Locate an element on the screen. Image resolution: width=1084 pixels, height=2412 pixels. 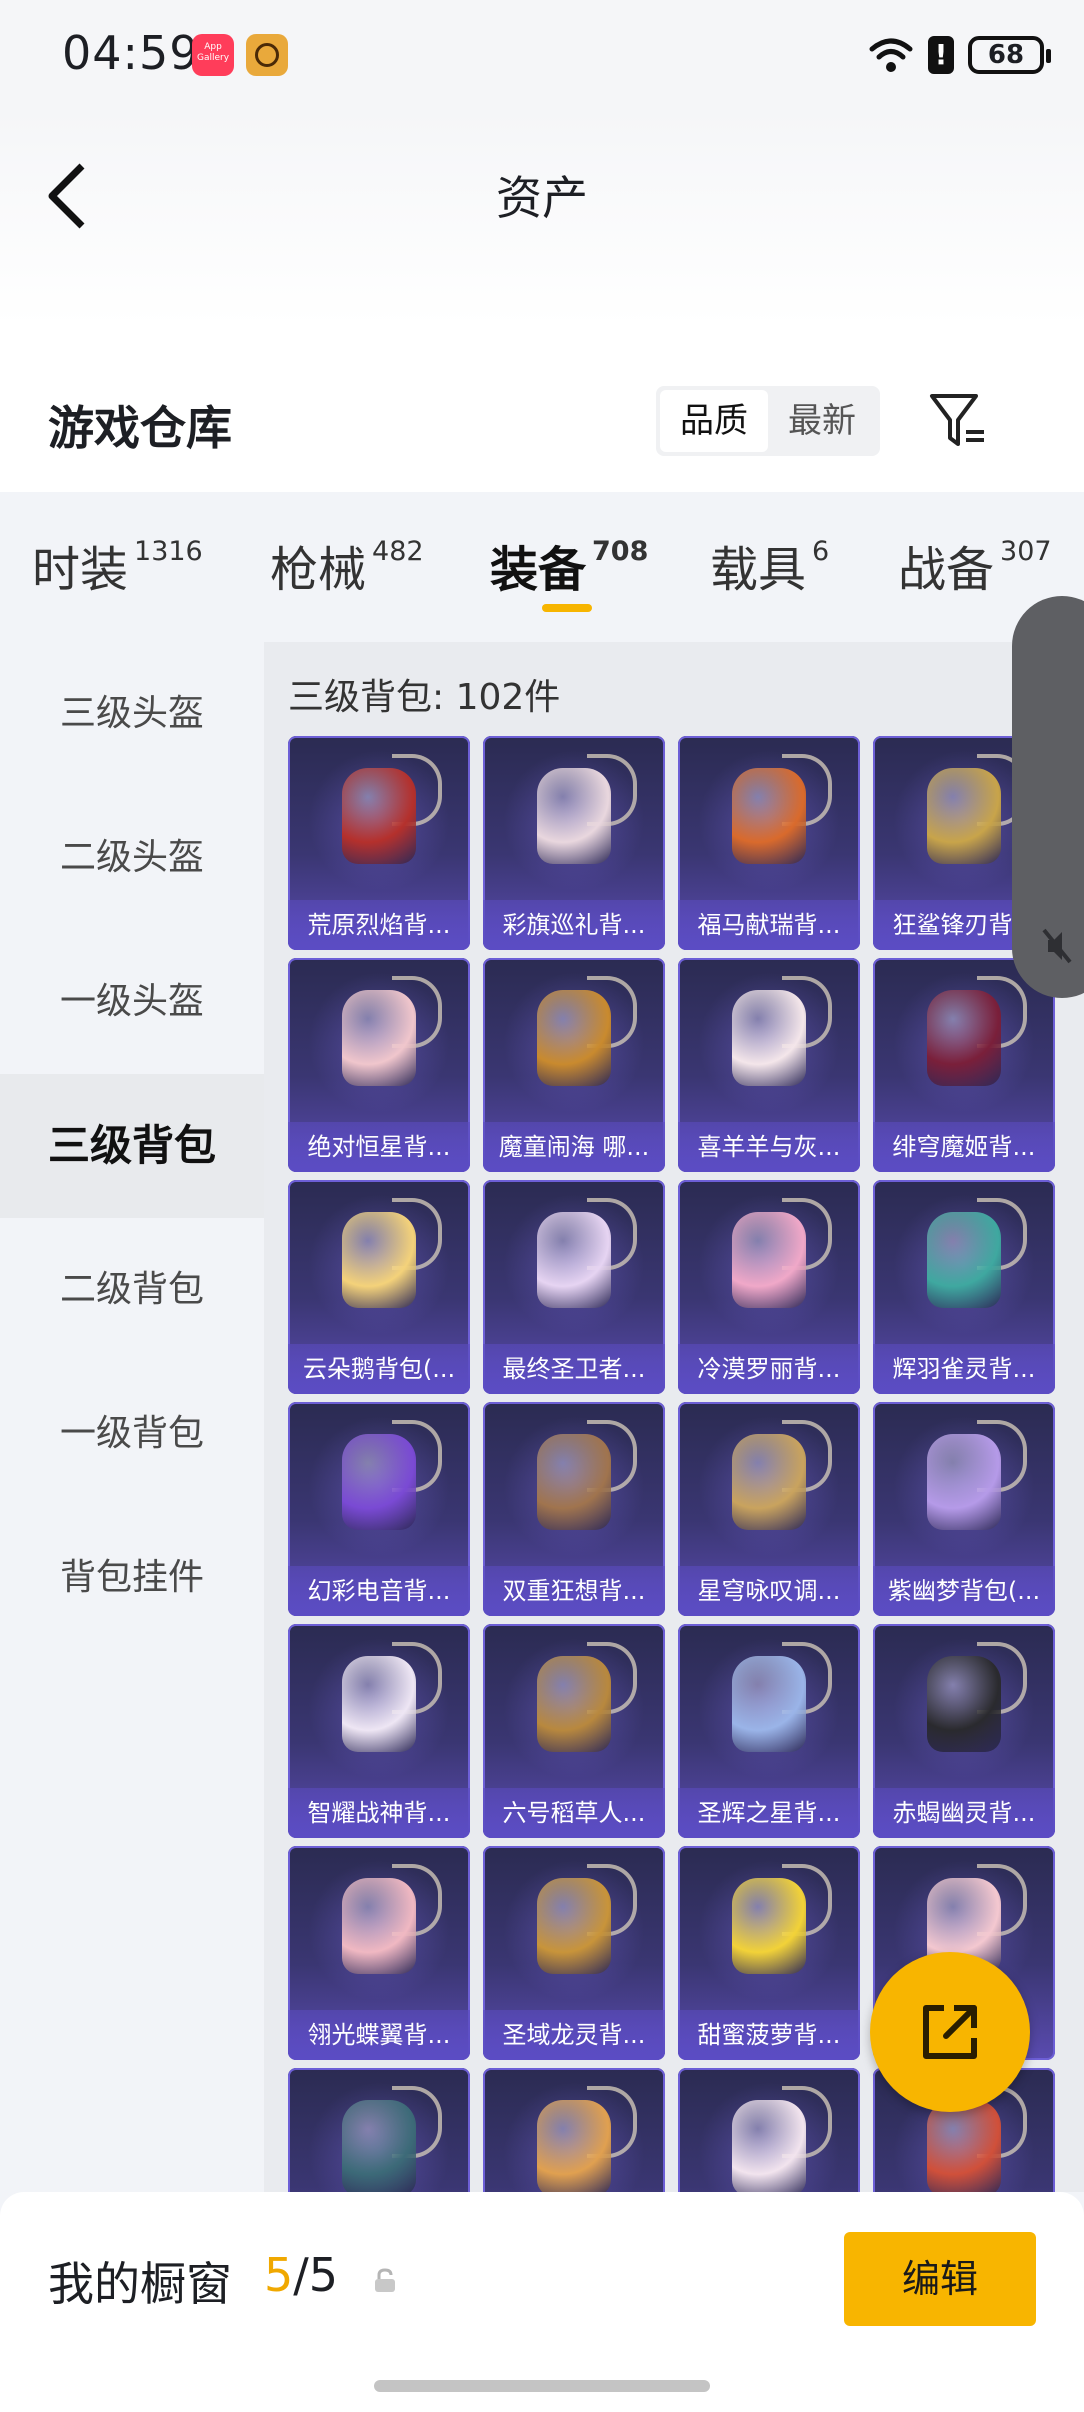
nav-item-level1-helmet: 一级头盔 is located at coordinates (132, 1002).